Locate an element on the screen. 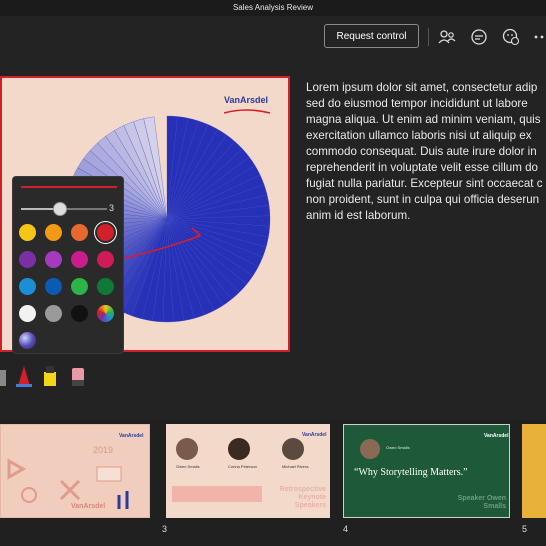 This screenshot has width=546, height=546. thumb-title: Retrospective Keynote Speakers is located at coordinates (302, 497).